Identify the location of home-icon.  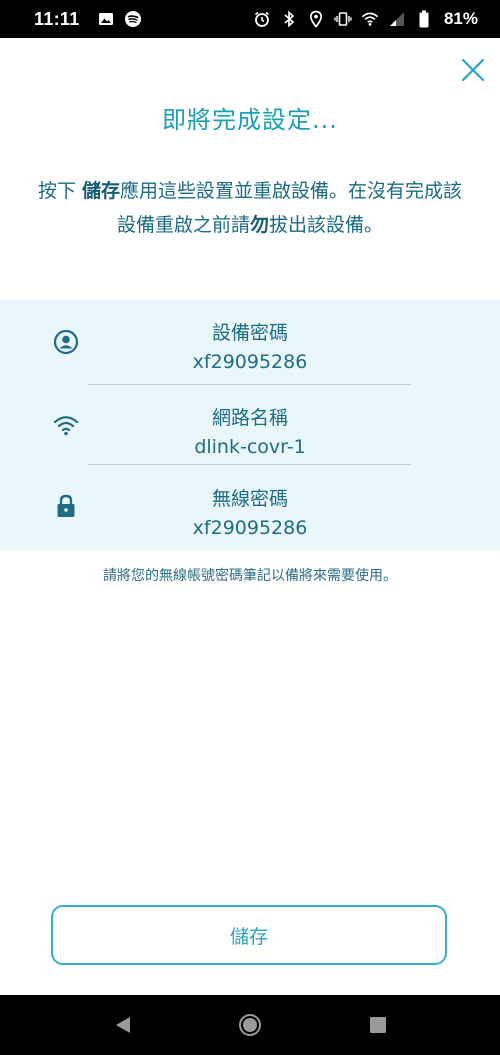
(250, 1025).